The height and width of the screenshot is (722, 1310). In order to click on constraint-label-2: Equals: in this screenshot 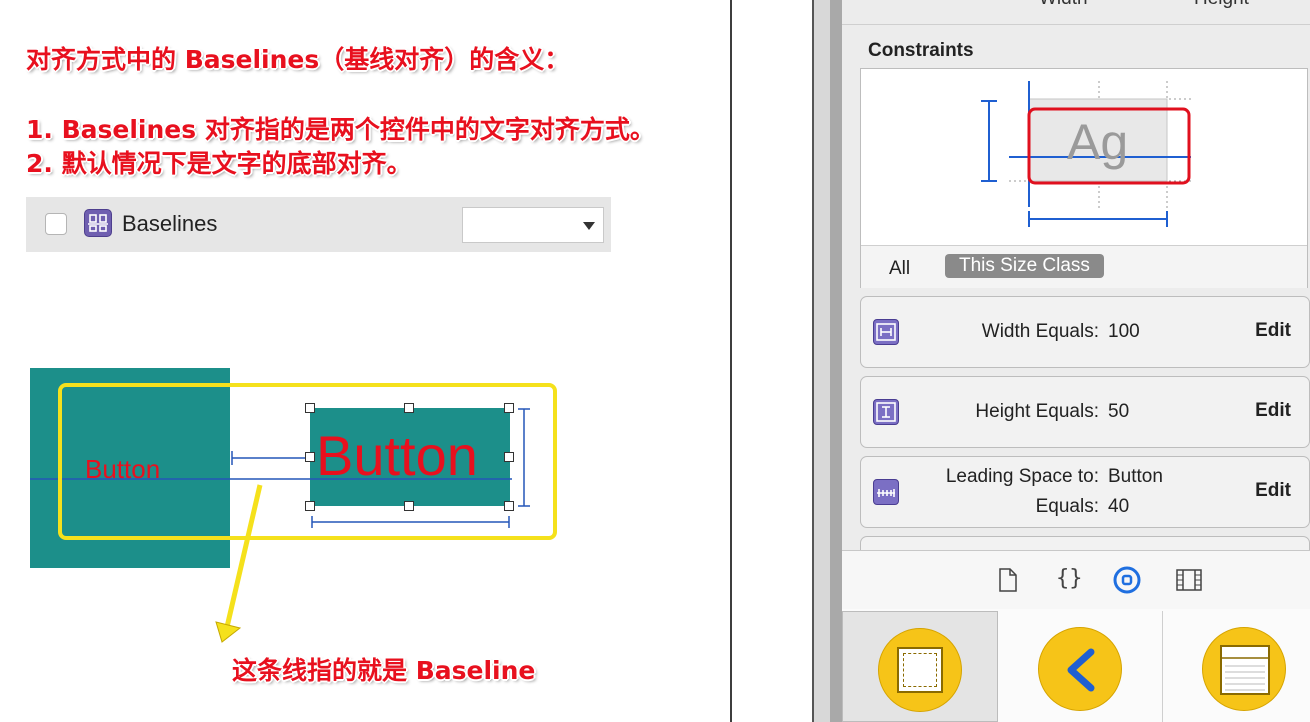, I will do `click(1067, 506)`.